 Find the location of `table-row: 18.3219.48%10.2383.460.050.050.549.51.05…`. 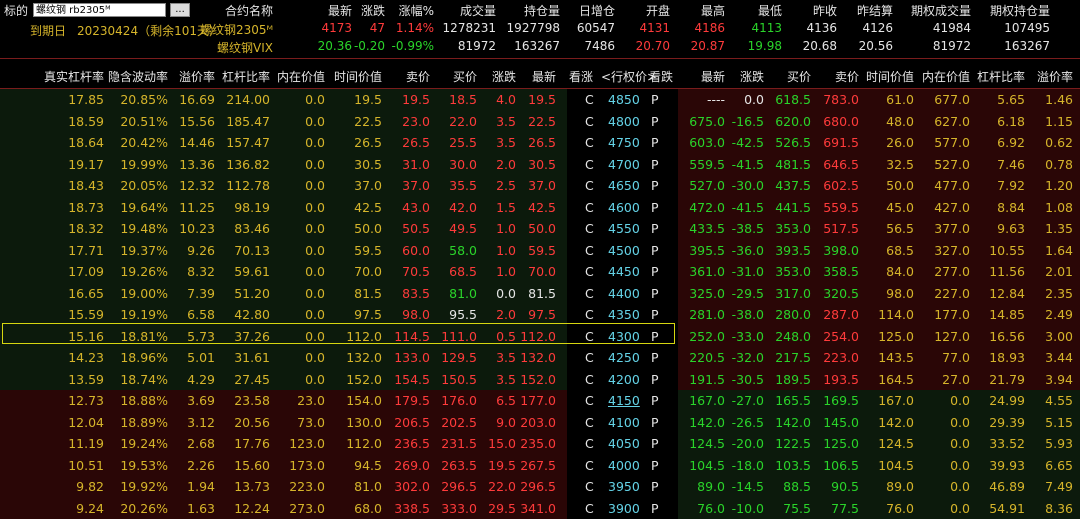

table-row: 18.3219.48%10.2383.460.050.050.549.51.05… is located at coordinates (540, 229).